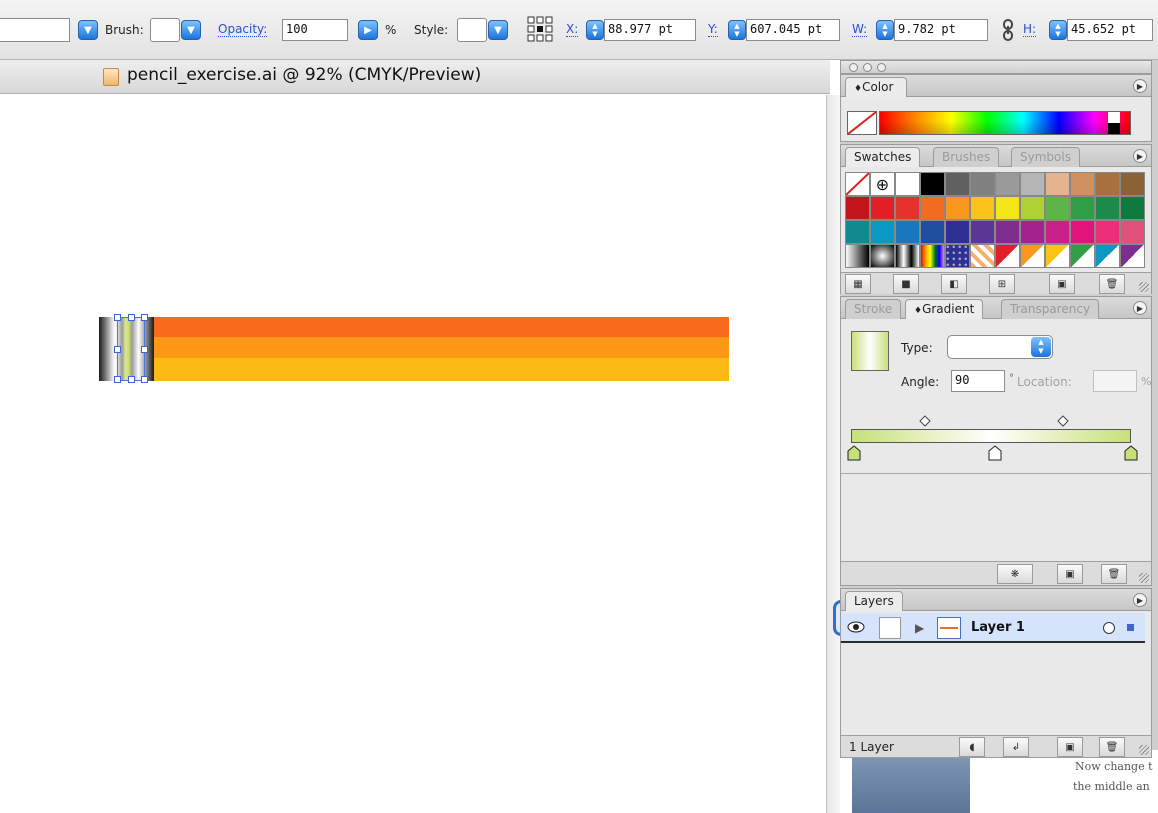  Describe the element at coordinates (862, 123) in the screenshot. I see `none-color-icon` at that location.